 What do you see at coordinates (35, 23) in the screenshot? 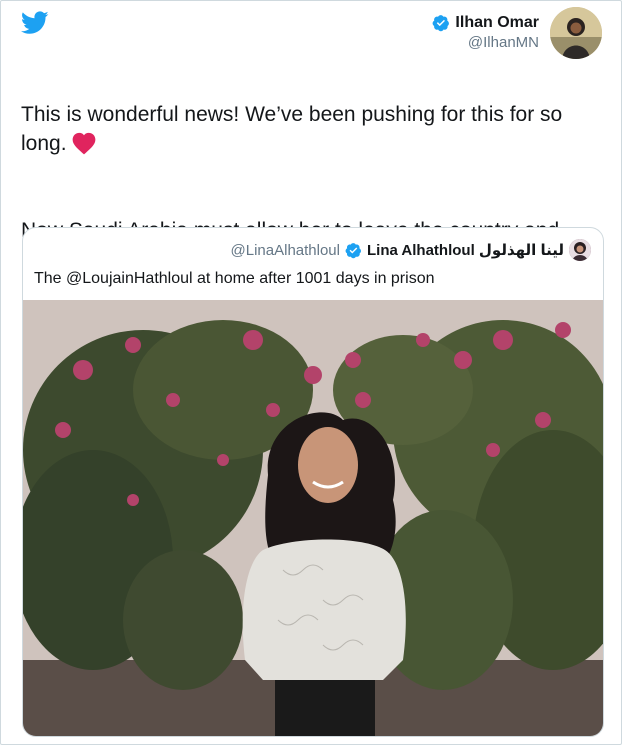
I see `twitter-bird-icon` at bounding box center [35, 23].